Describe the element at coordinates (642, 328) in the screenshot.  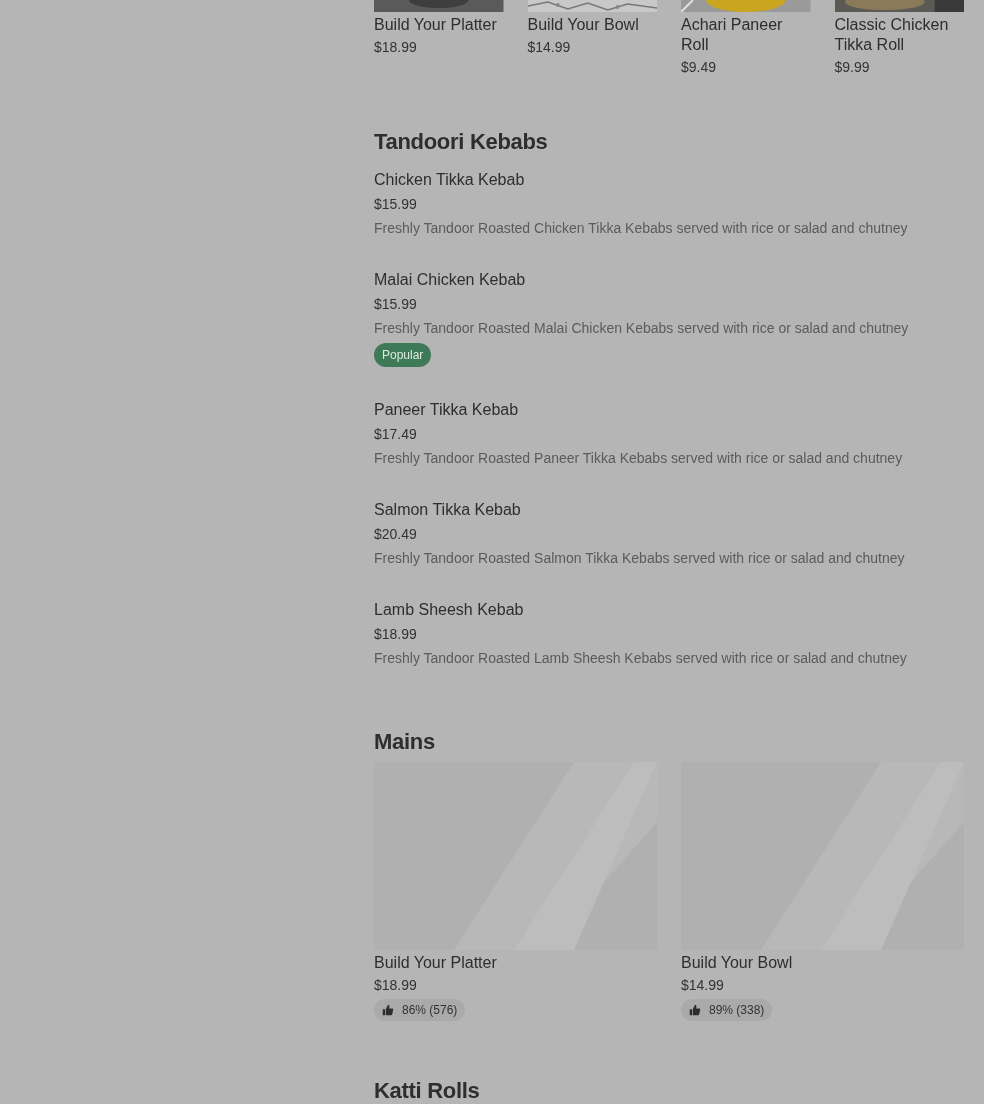
I see `item-description: Freshly Tandoor Roasted Malai Chicken Kebabs served with rice or salad and chutney` at that location.